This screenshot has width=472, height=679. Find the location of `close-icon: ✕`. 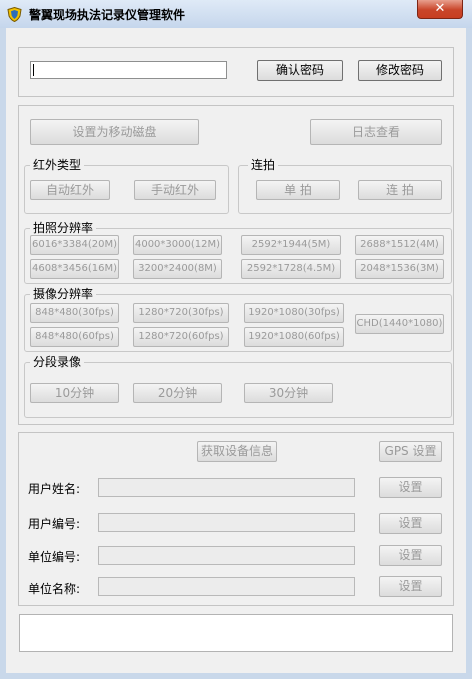

close-icon: ✕ is located at coordinates (440, 8).